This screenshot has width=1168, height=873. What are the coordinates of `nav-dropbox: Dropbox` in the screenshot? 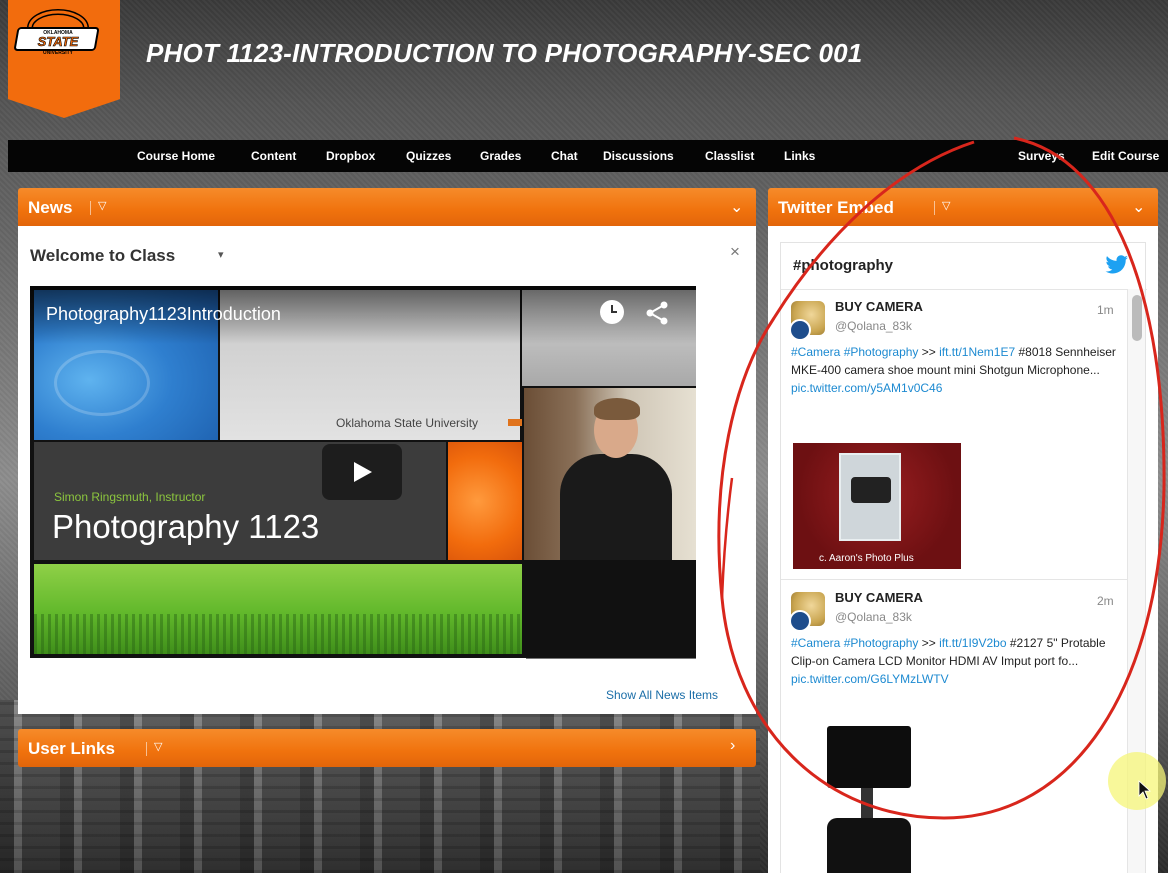 It's located at (350, 156).